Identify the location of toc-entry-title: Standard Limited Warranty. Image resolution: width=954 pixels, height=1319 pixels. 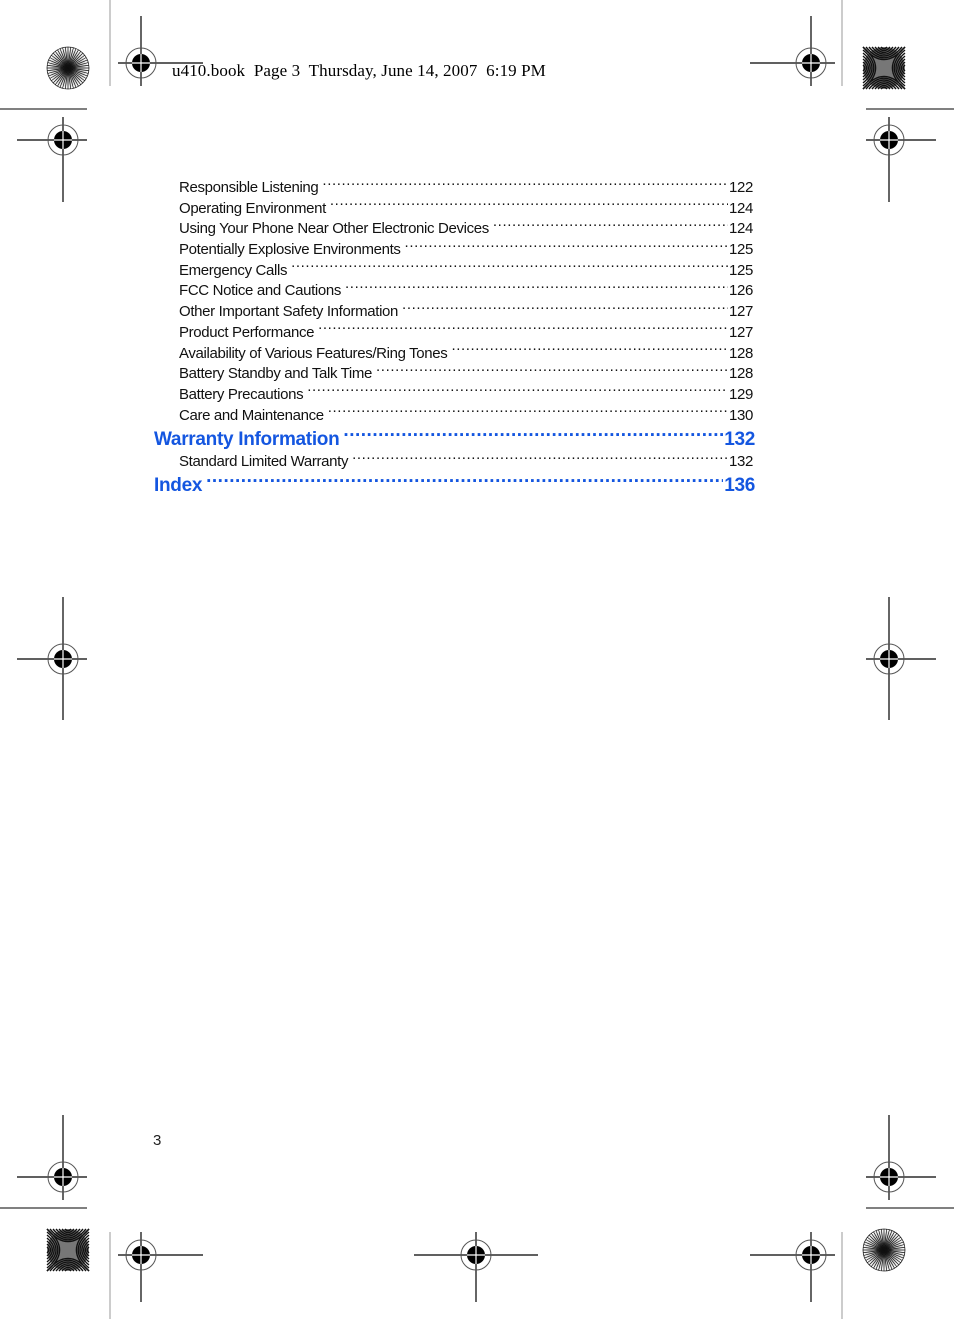
(264, 462).